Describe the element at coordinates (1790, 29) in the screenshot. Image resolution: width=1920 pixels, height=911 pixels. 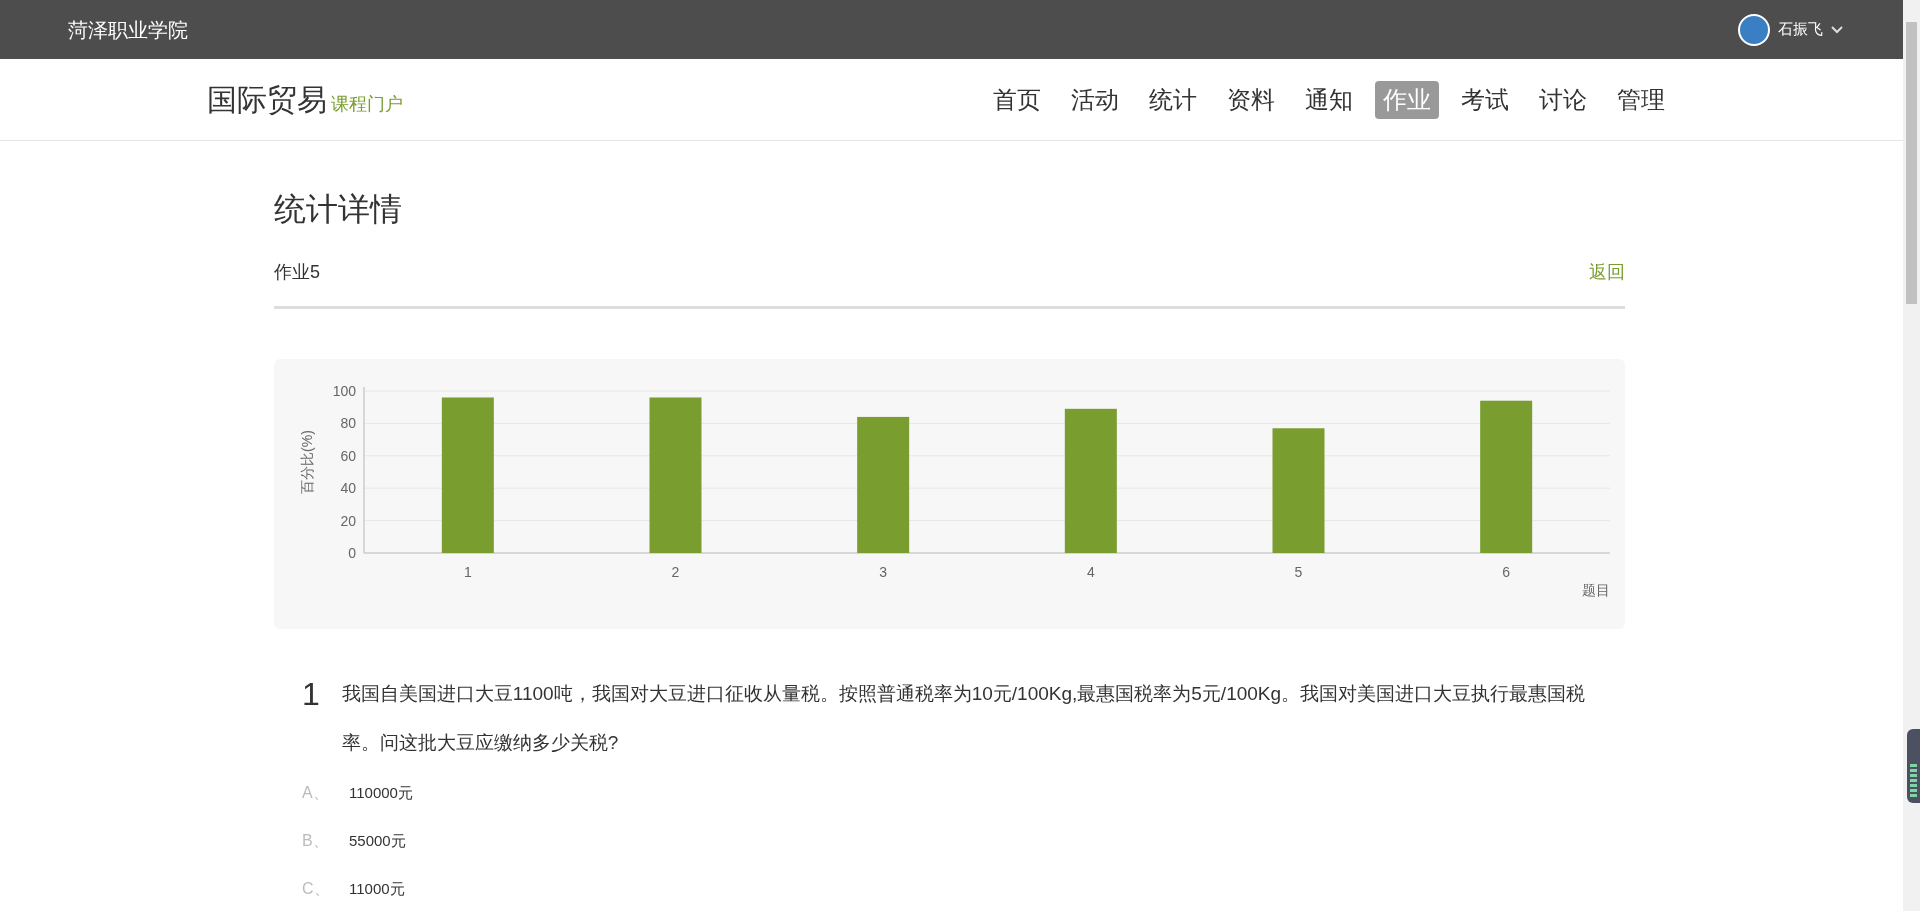
I see `user-menu: 石振飞` at that location.